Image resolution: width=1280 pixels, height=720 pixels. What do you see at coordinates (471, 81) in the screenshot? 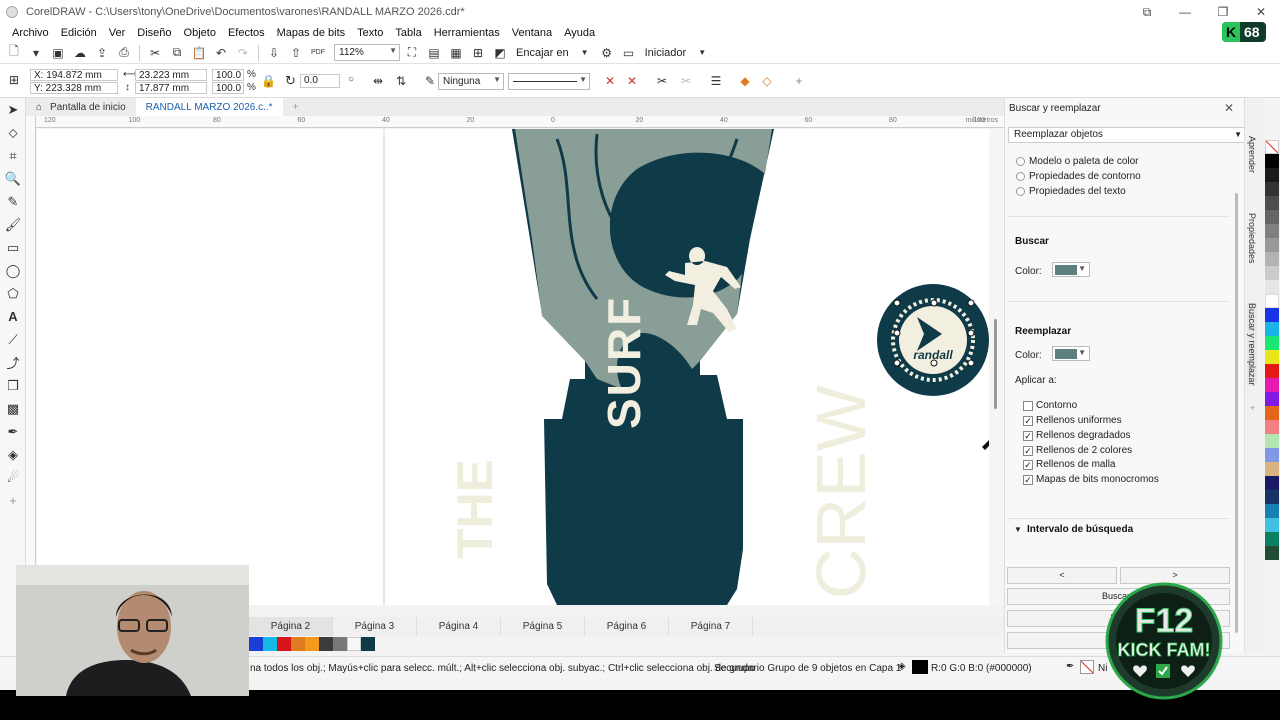
I see `outline-width-combo: Ninguna ▼` at bounding box center [471, 81].